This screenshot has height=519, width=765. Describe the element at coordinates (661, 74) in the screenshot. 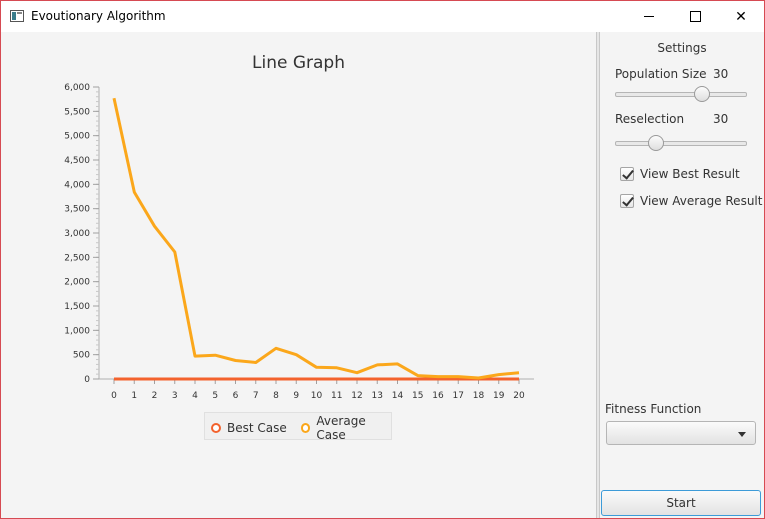

I see `population-size-label: Population Size` at that location.